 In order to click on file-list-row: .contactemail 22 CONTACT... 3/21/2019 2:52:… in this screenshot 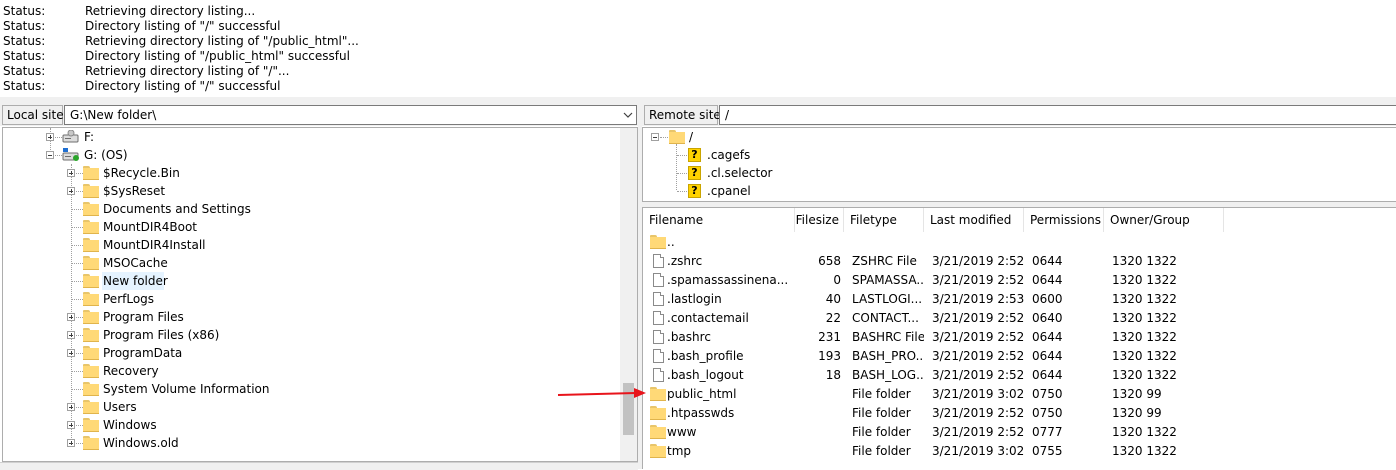, I will do `click(1018, 318)`.